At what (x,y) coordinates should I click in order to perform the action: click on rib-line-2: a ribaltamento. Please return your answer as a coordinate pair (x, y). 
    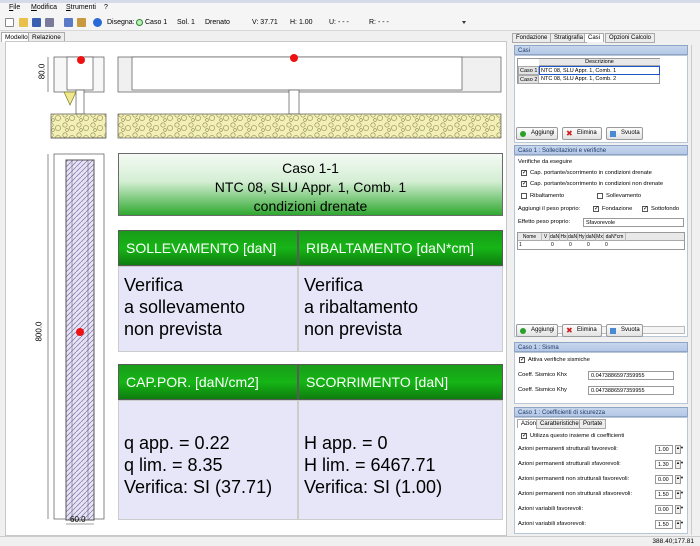
    Looking at the image, I should click on (361, 307).